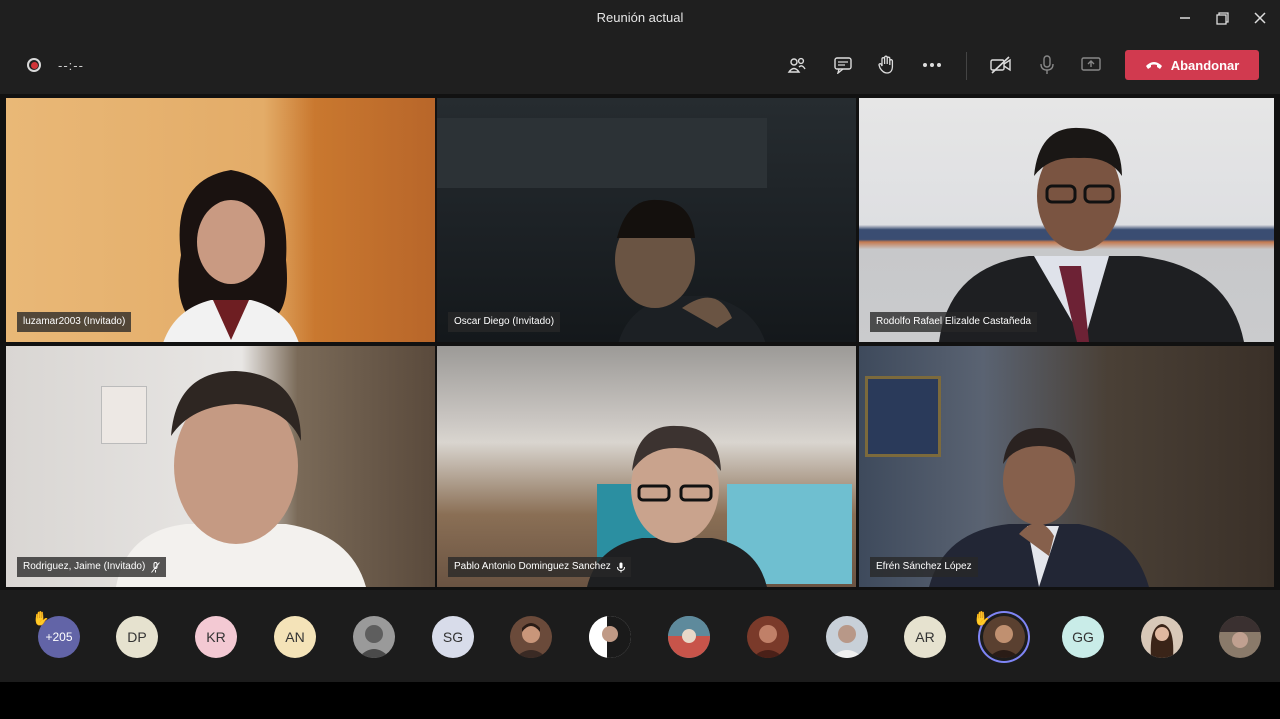  What do you see at coordinates (532, 566) in the screenshot?
I see `participant-name: Pablo Antonio Dominguez Sanchez` at bounding box center [532, 566].